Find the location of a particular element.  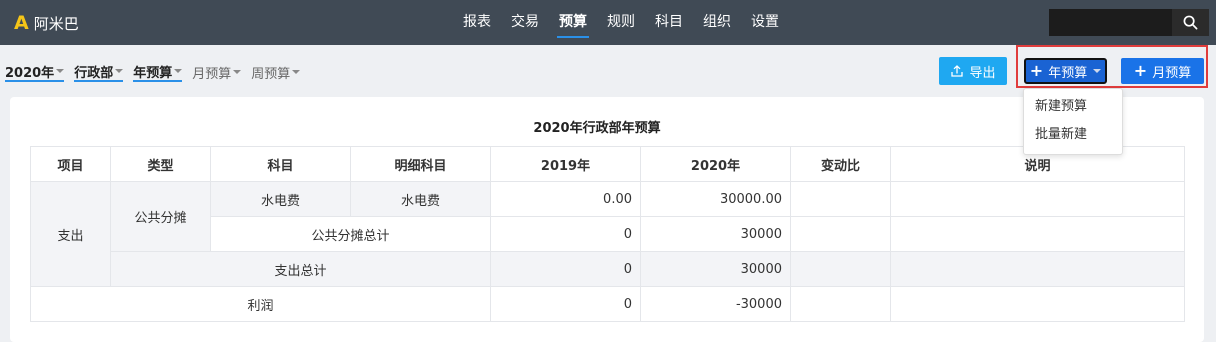

column-header: 科目 is located at coordinates (280, 164).